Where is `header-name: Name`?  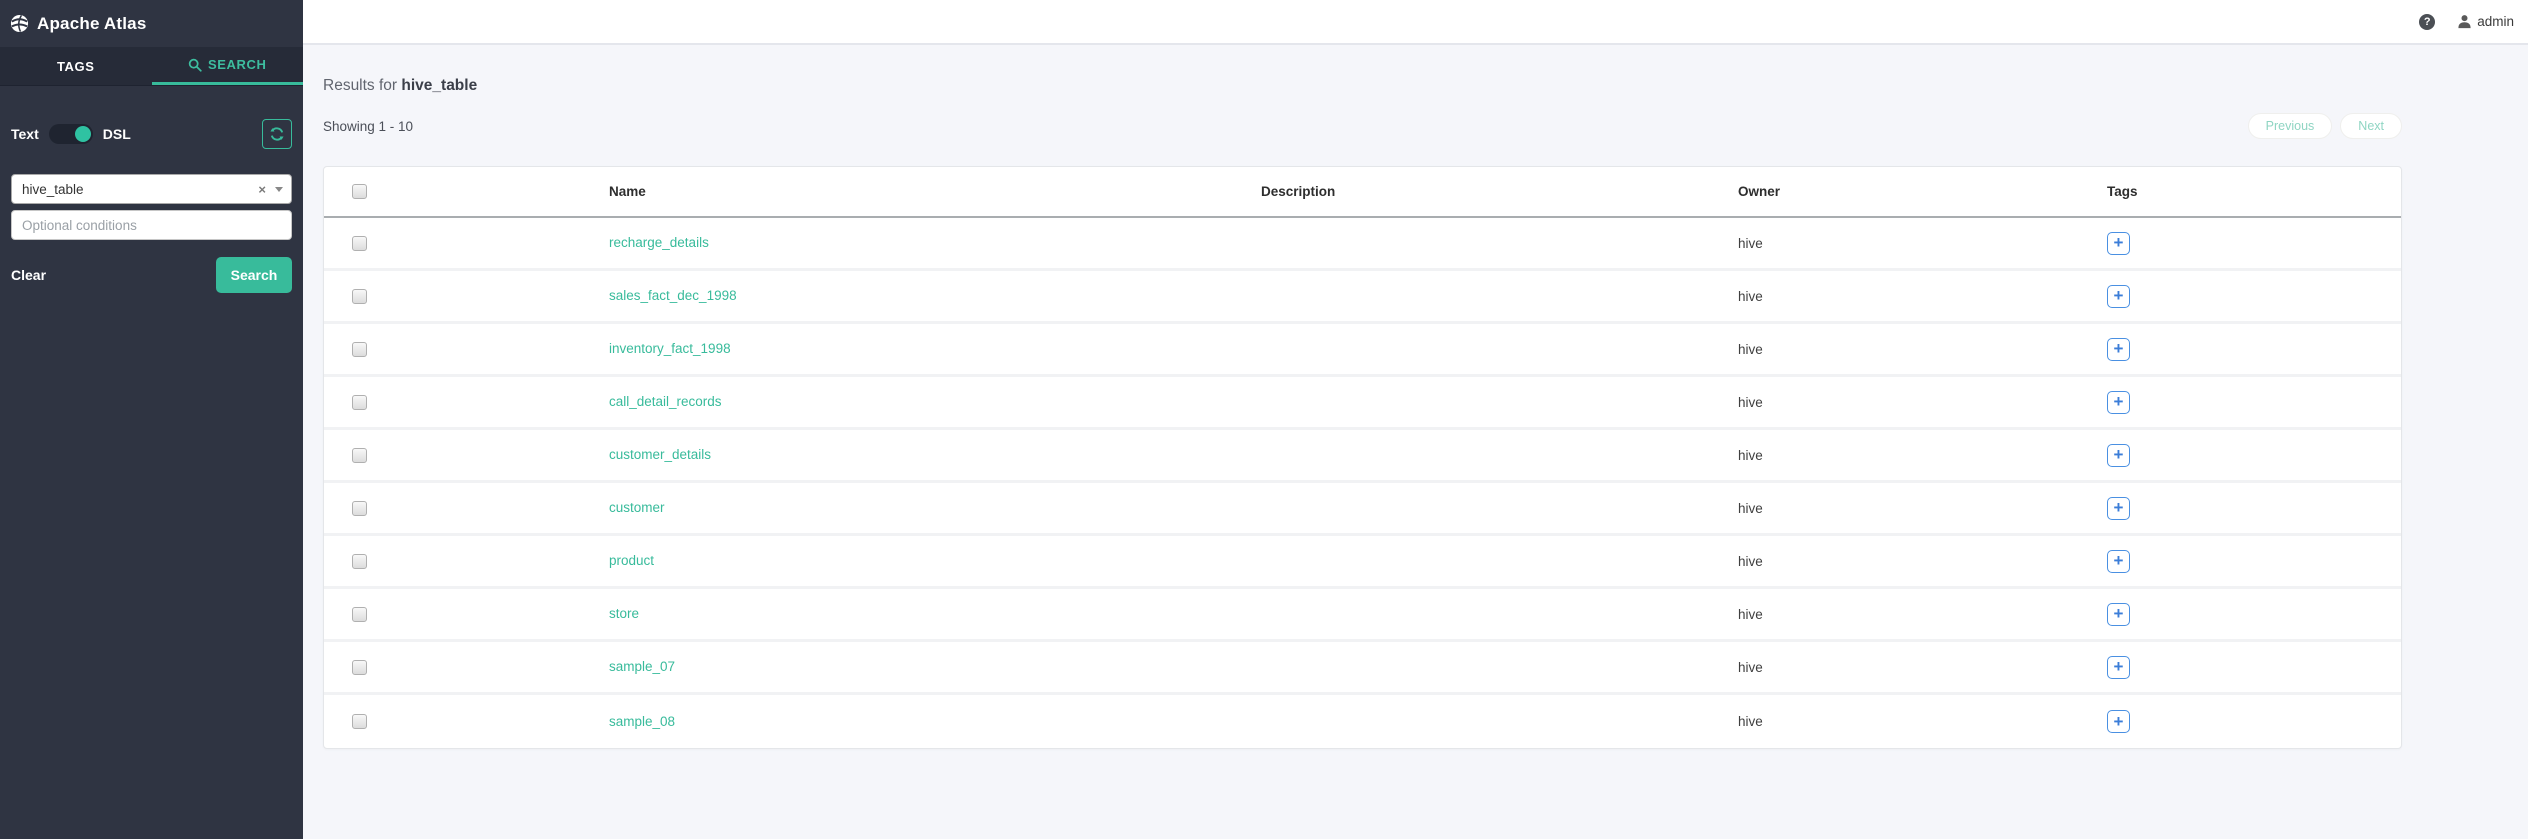
header-name: Name is located at coordinates (627, 191).